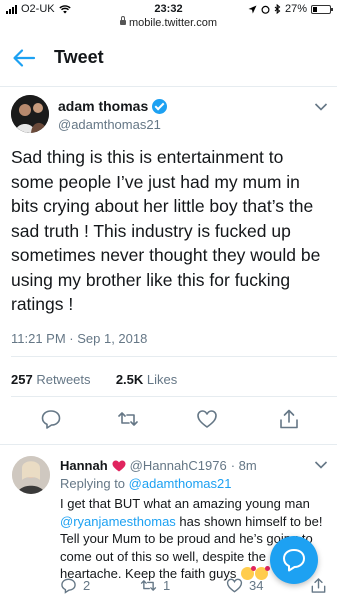 The width and height of the screenshot is (337, 600). I want to click on battery-fill, so click(315, 9).